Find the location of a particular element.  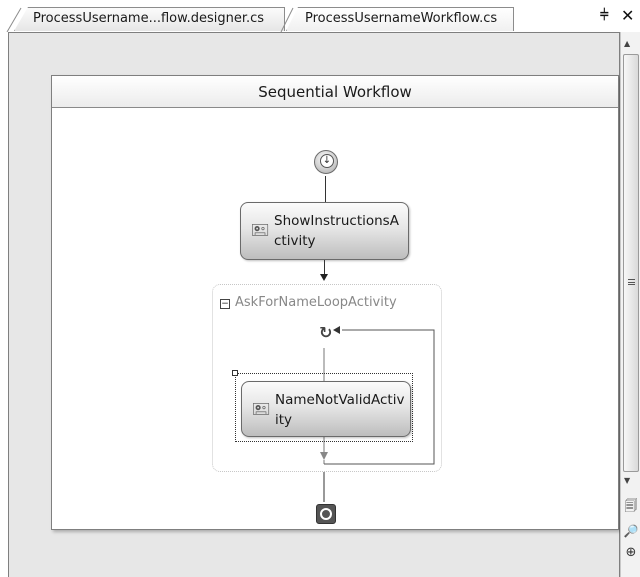

tab-label: ProcessUsernameWorkflow.cs is located at coordinates (401, 18).